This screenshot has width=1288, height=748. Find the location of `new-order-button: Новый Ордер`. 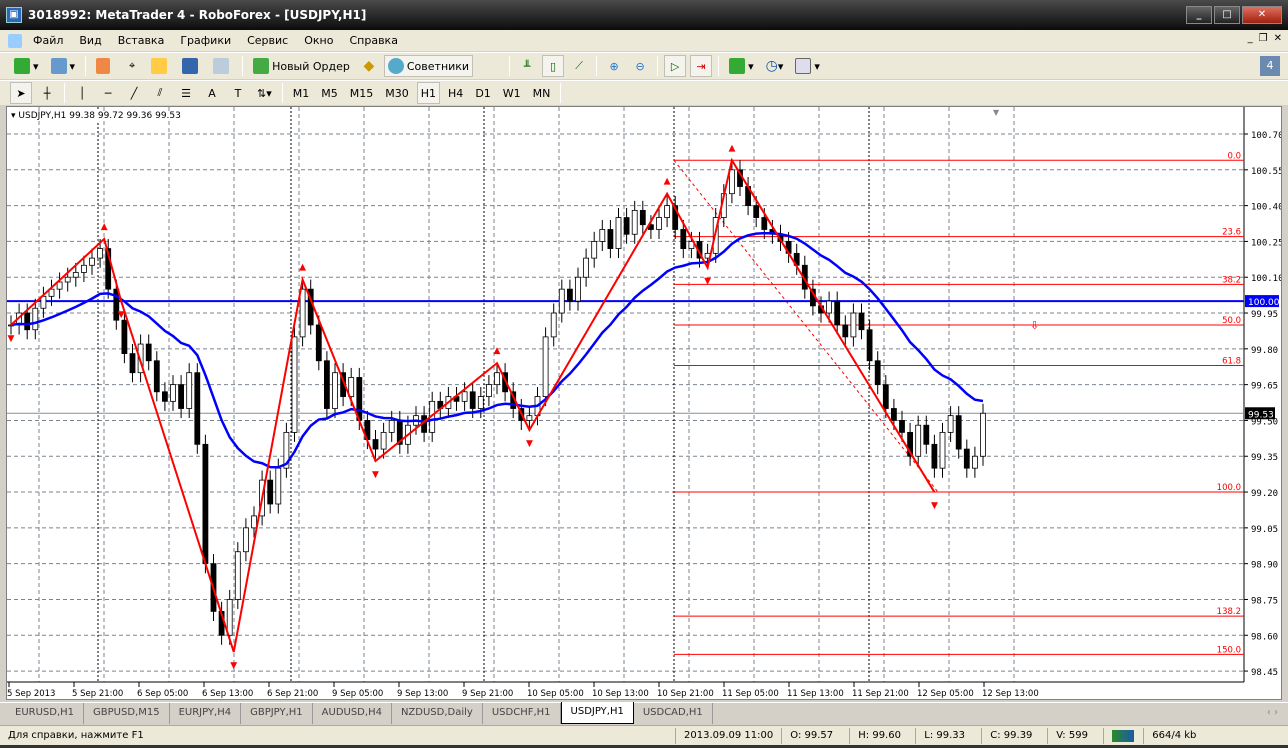

new-order-button: Новый Ордер is located at coordinates (301, 66).